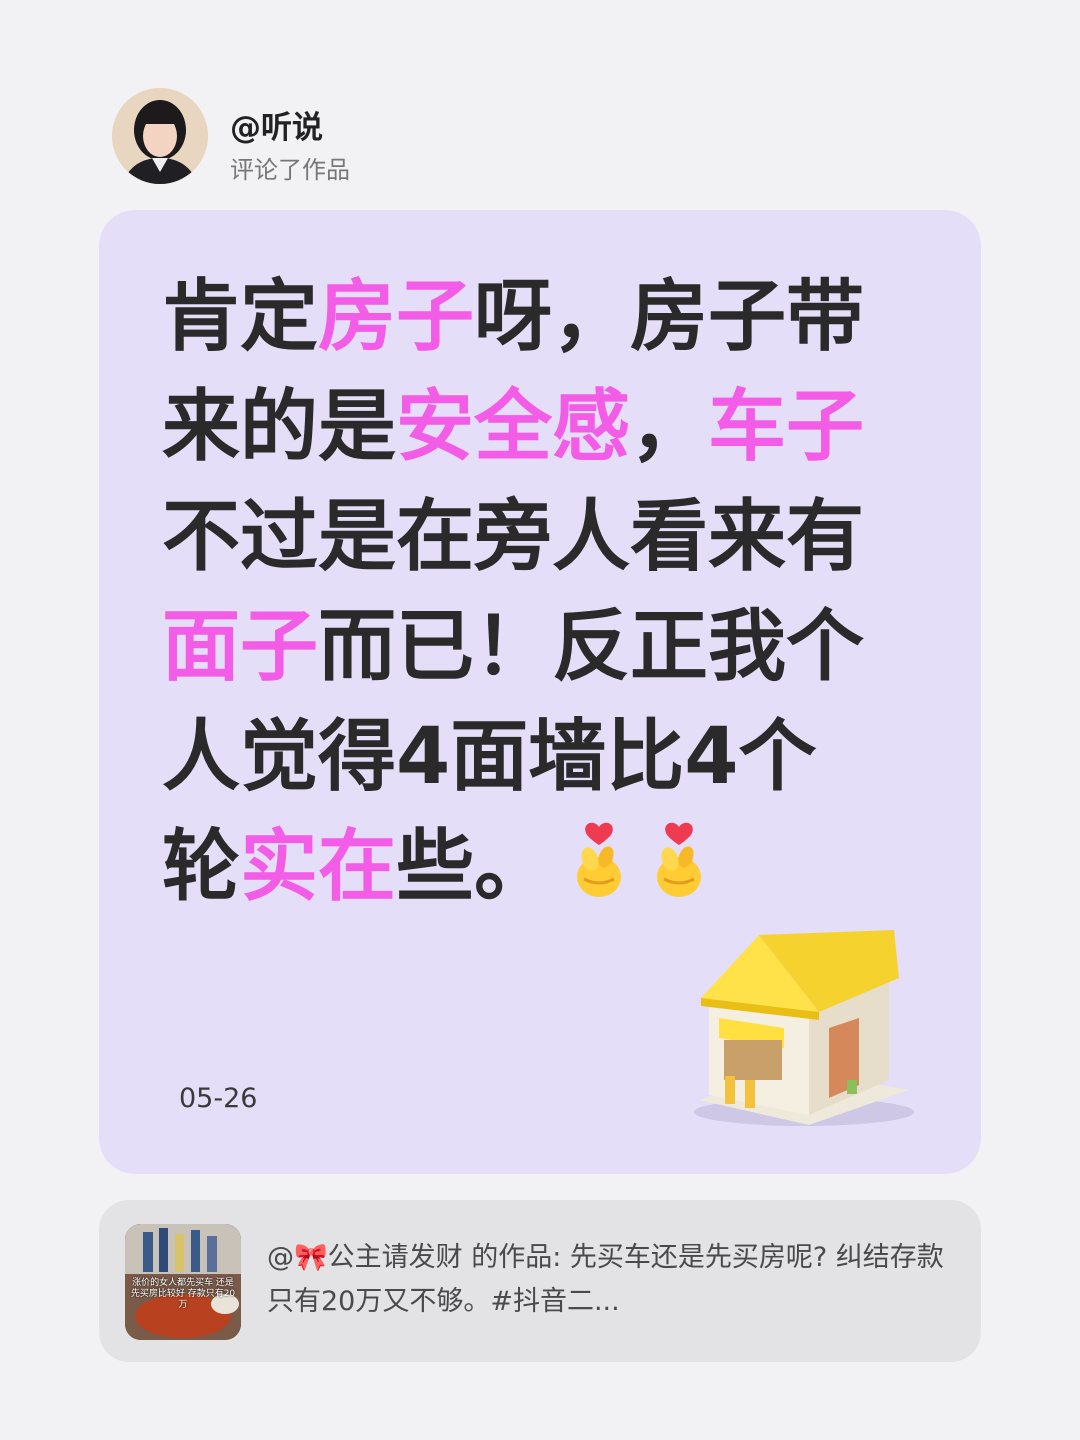 Image resolution: width=1080 pixels, height=1440 pixels. Describe the element at coordinates (218, 1098) in the screenshot. I see `comment-date: 05-26` at that location.